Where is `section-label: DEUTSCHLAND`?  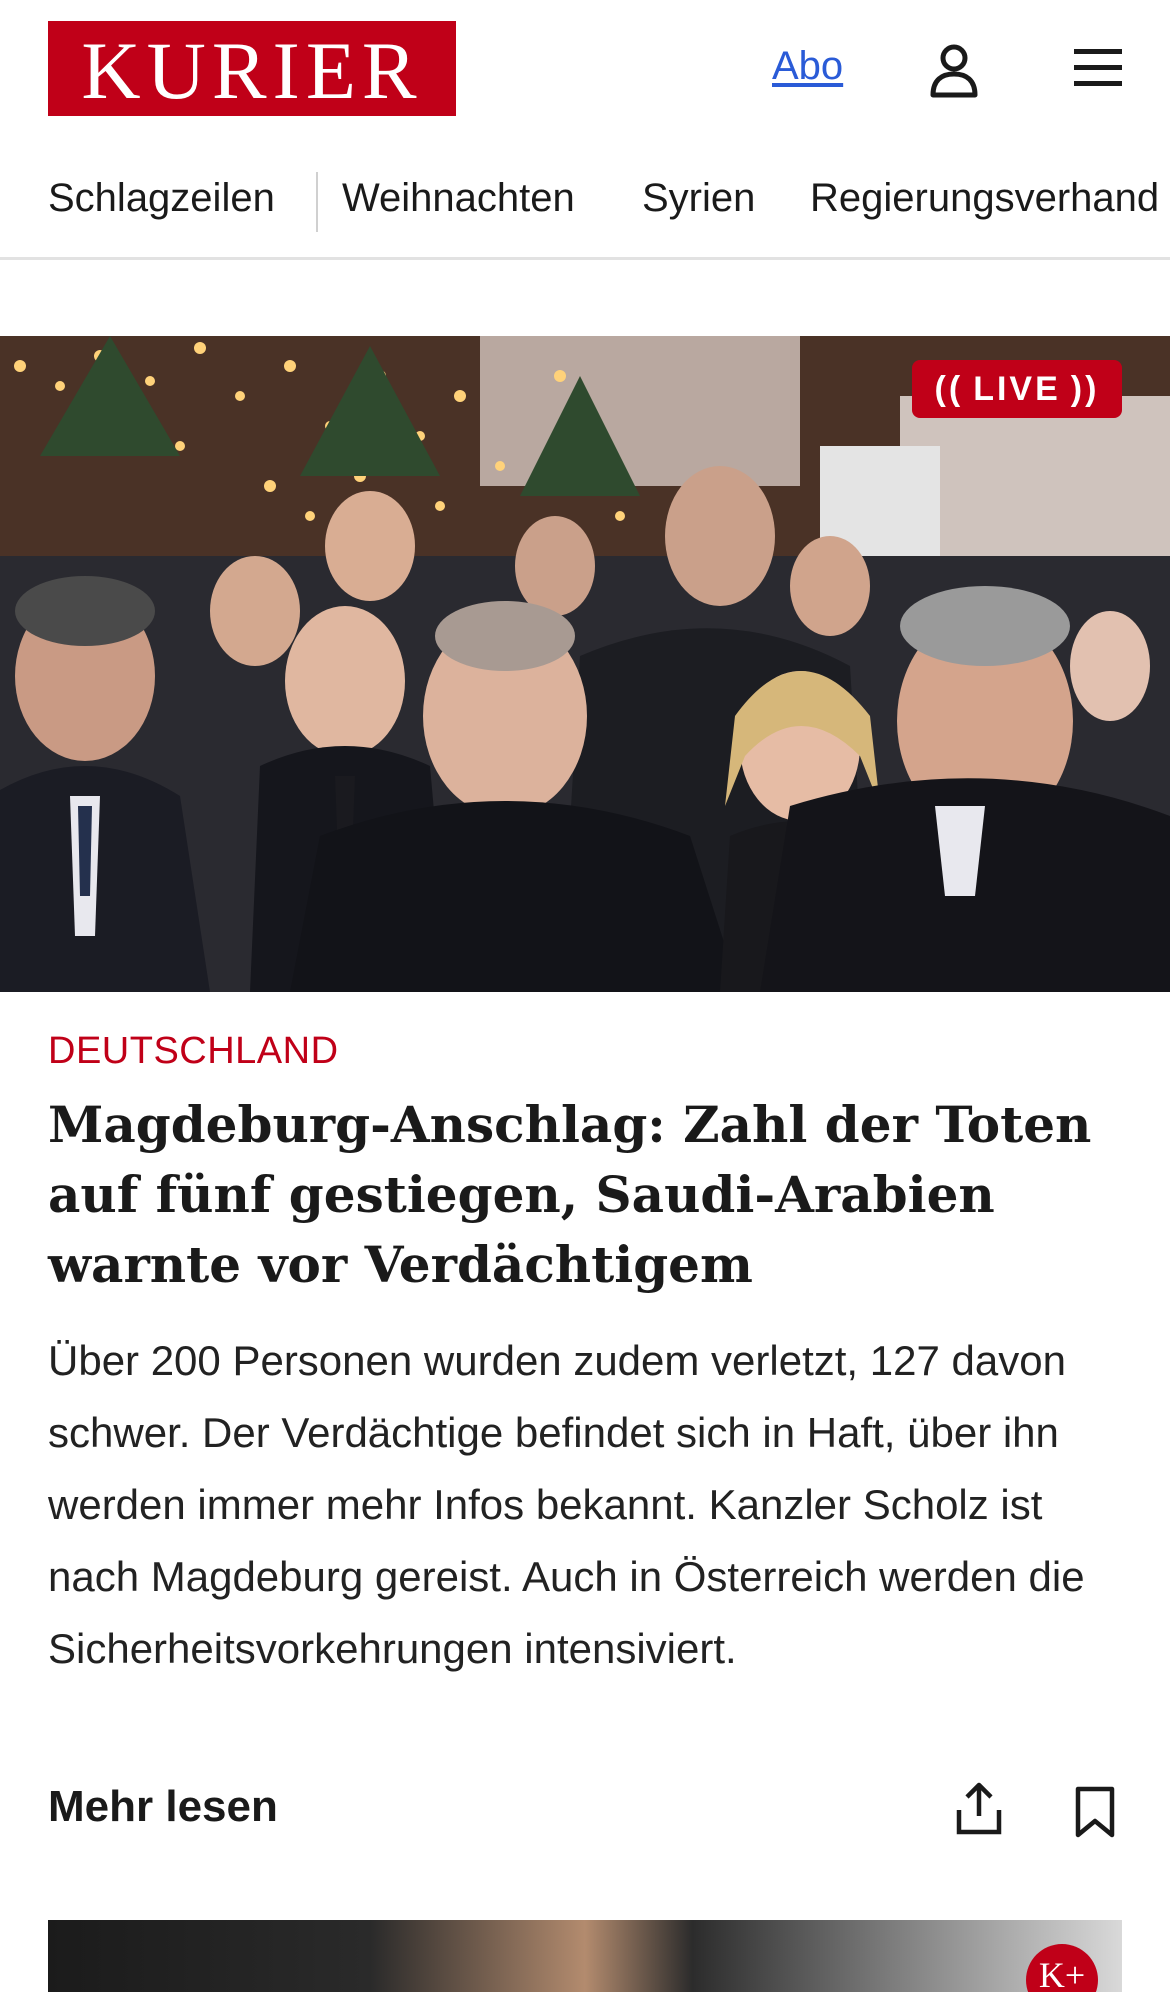 section-label: DEUTSCHLAND is located at coordinates (193, 1051).